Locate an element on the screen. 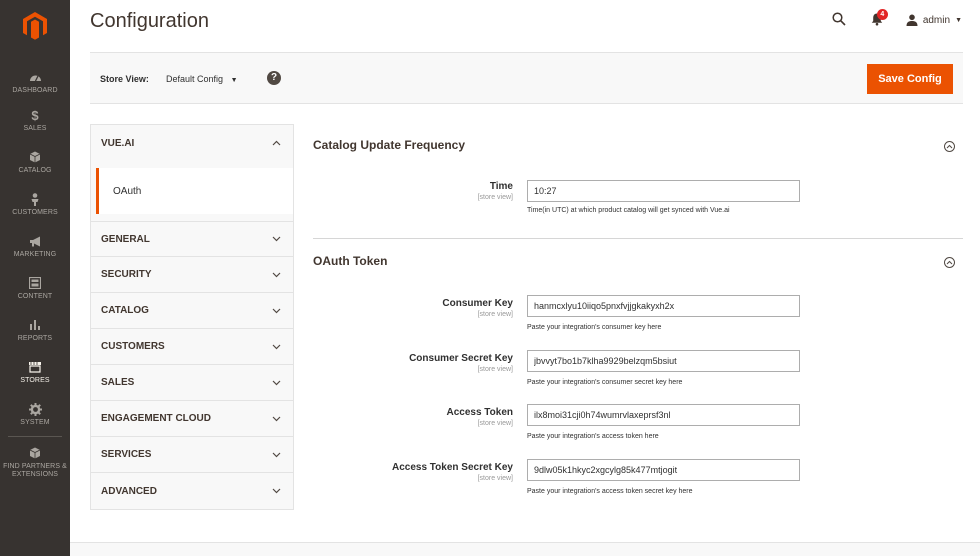  nav-dashboard: DASHBOARD is located at coordinates (35, 87).